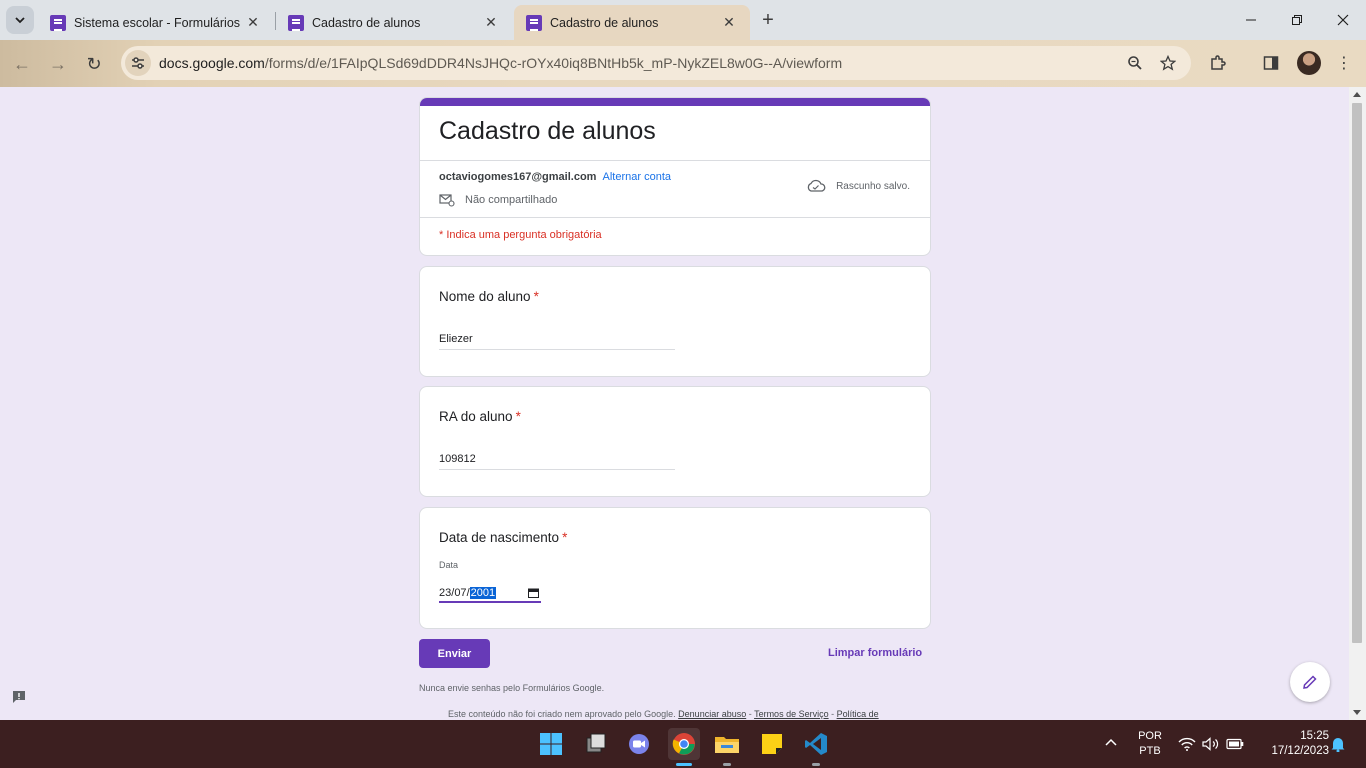 The image size is (1366, 768). Describe the element at coordinates (212, 63) in the screenshot. I see `url-host: docs.google.com` at that location.